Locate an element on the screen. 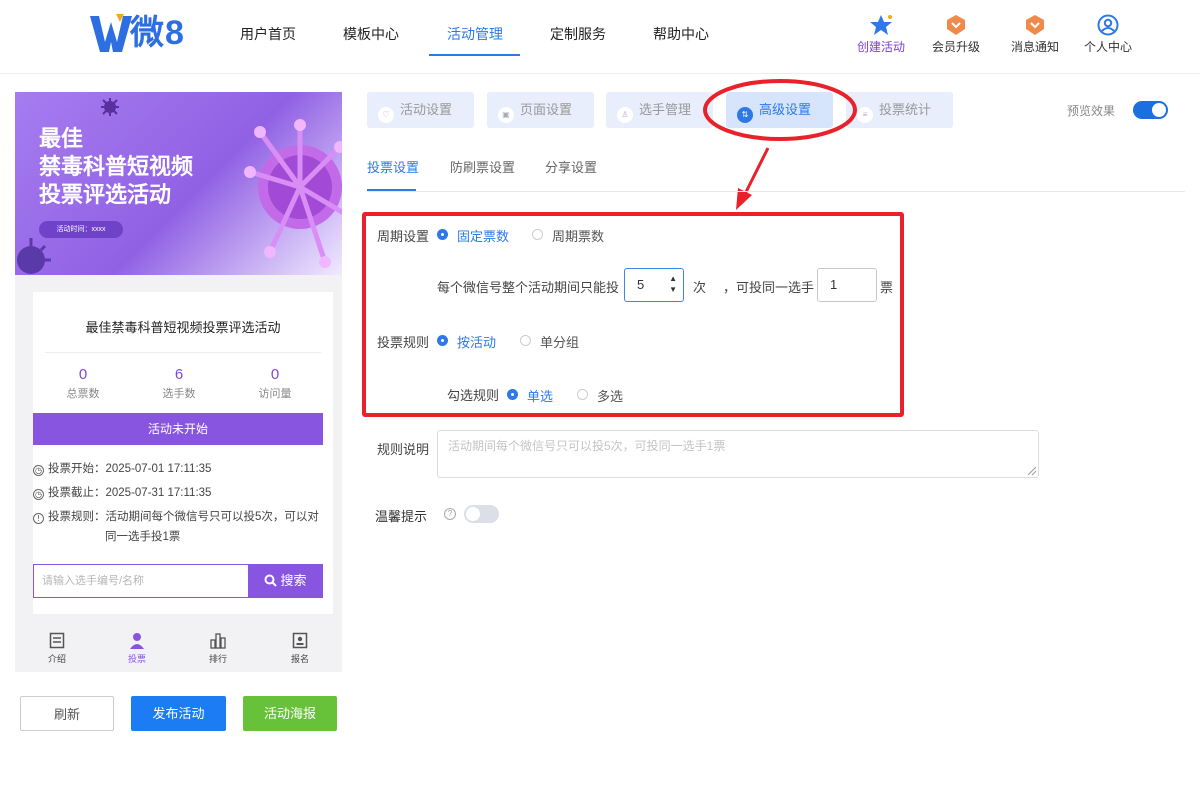  nav-home: 用户首页 is located at coordinates (268, 34).